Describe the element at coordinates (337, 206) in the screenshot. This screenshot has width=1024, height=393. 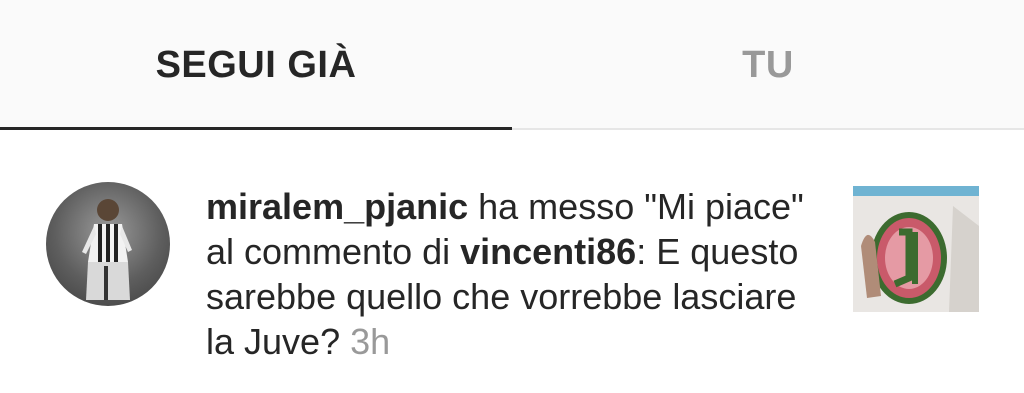
I see `actor-username: miralem_pjanic` at that location.